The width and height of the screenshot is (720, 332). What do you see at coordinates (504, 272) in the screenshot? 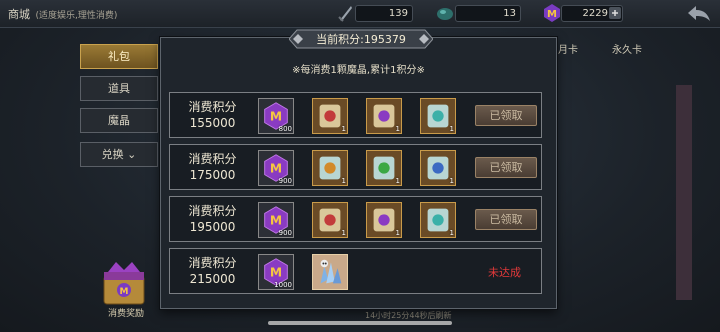
I see `unreached-status: 未达成` at bounding box center [504, 272].